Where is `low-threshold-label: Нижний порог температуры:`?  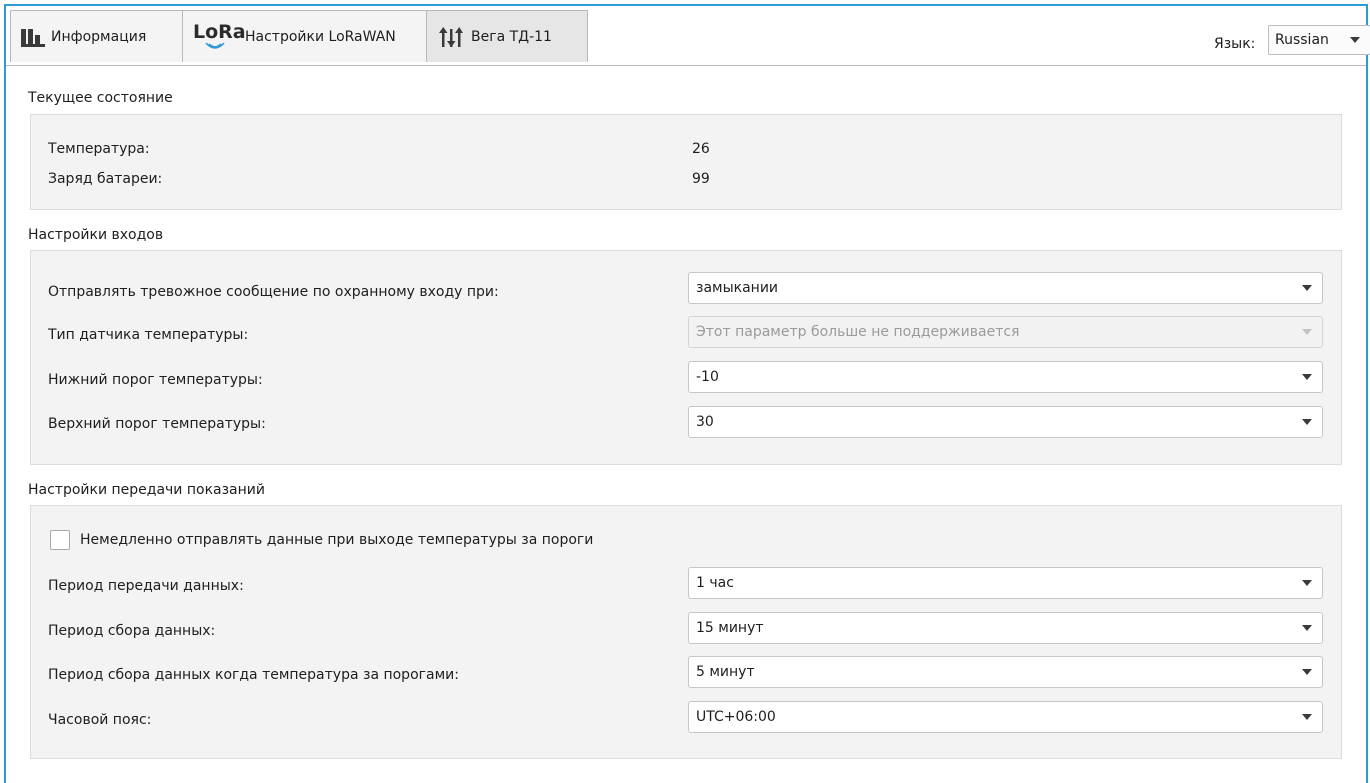 low-threshold-label: Нижний порог температуры: is located at coordinates (155, 380).